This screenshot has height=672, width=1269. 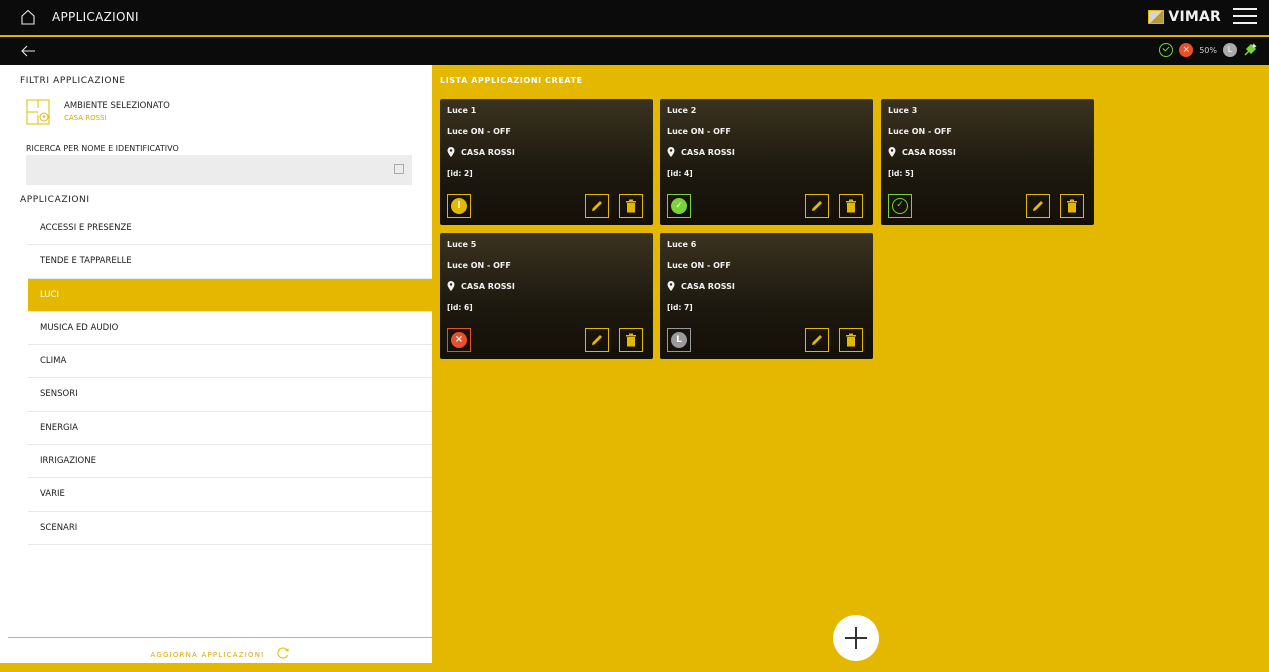 What do you see at coordinates (220, 650) in the screenshot?
I see `refresh-applications-button: AGGIORNA APPLICAZIONI` at bounding box center [220, 650].